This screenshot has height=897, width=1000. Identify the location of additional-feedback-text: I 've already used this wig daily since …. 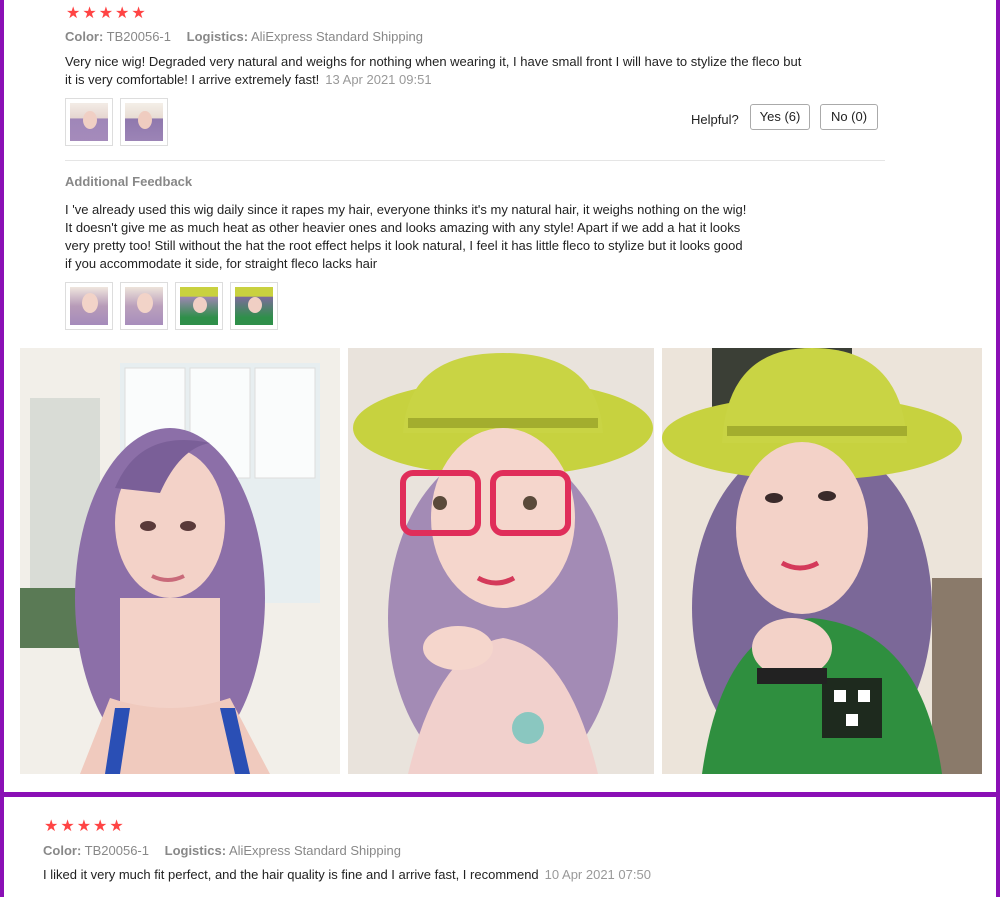
(406, 236).